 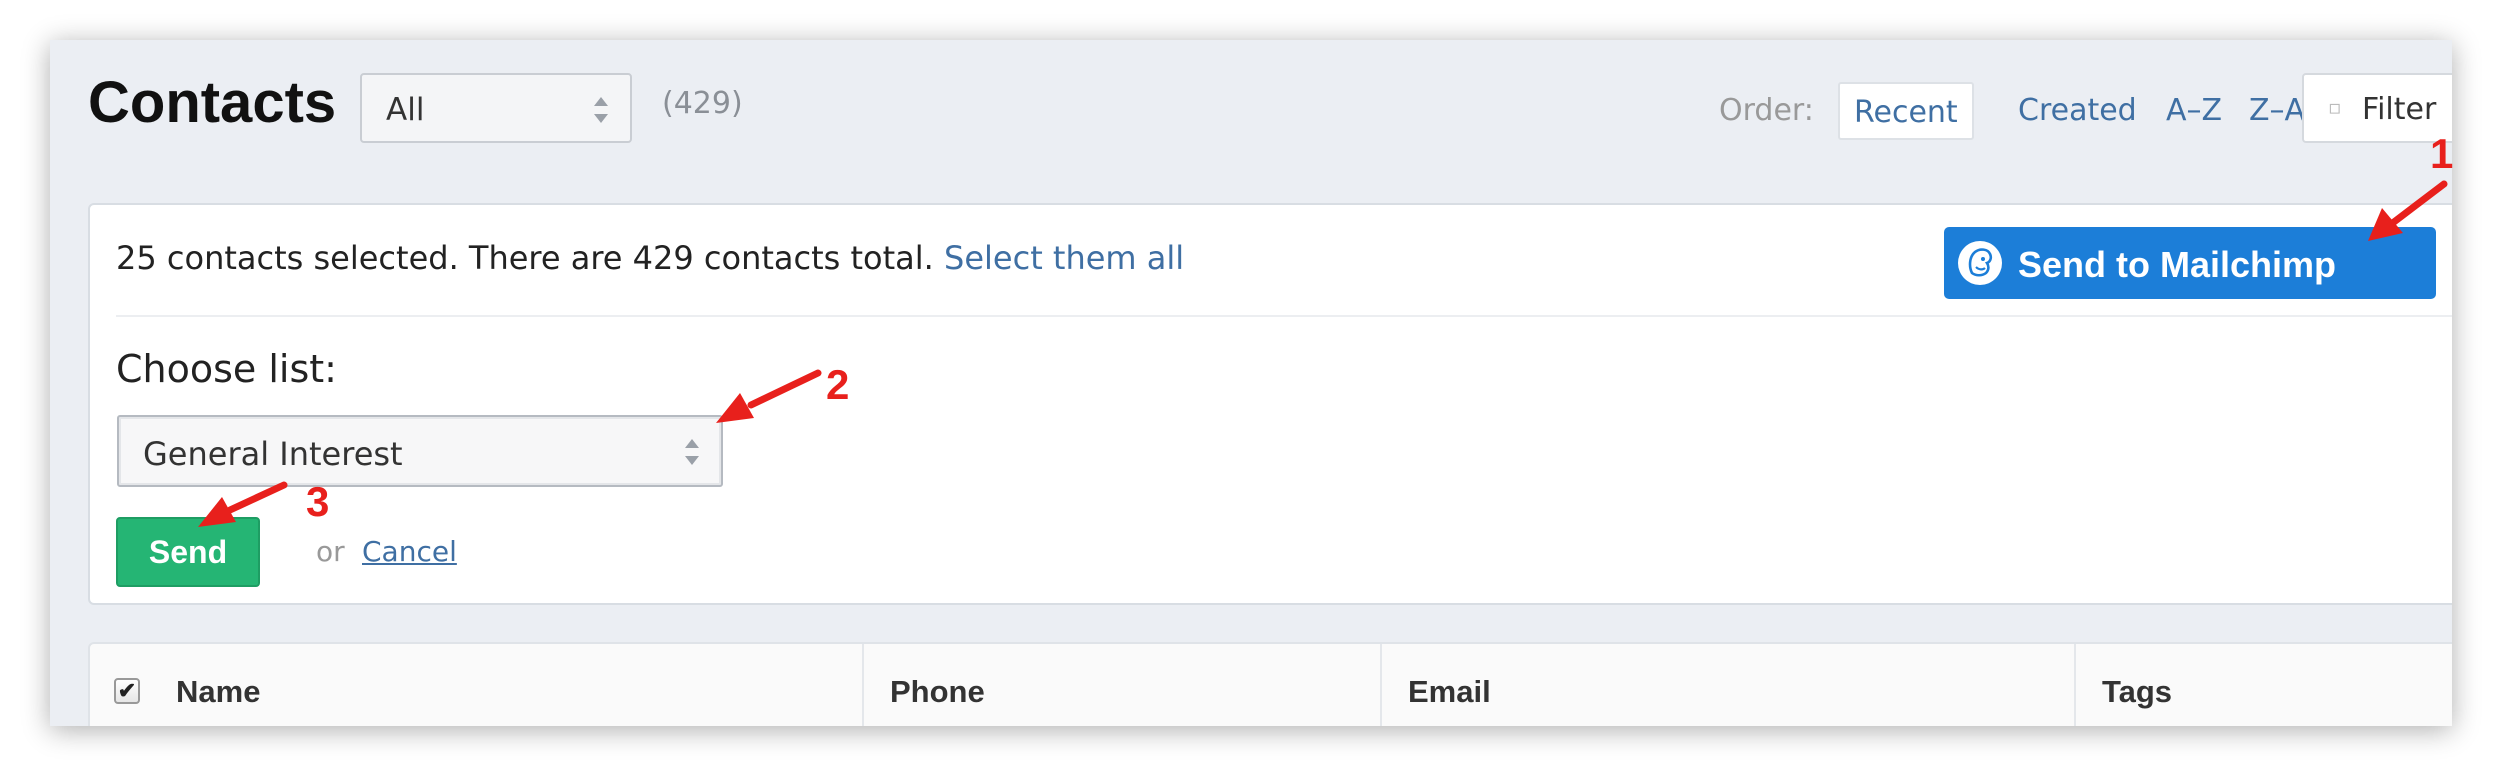 What do you see at coordinates (2441, 153) in the screenshot?
I see `annotation-number-1: 1` at bounding box center [2441, 153].